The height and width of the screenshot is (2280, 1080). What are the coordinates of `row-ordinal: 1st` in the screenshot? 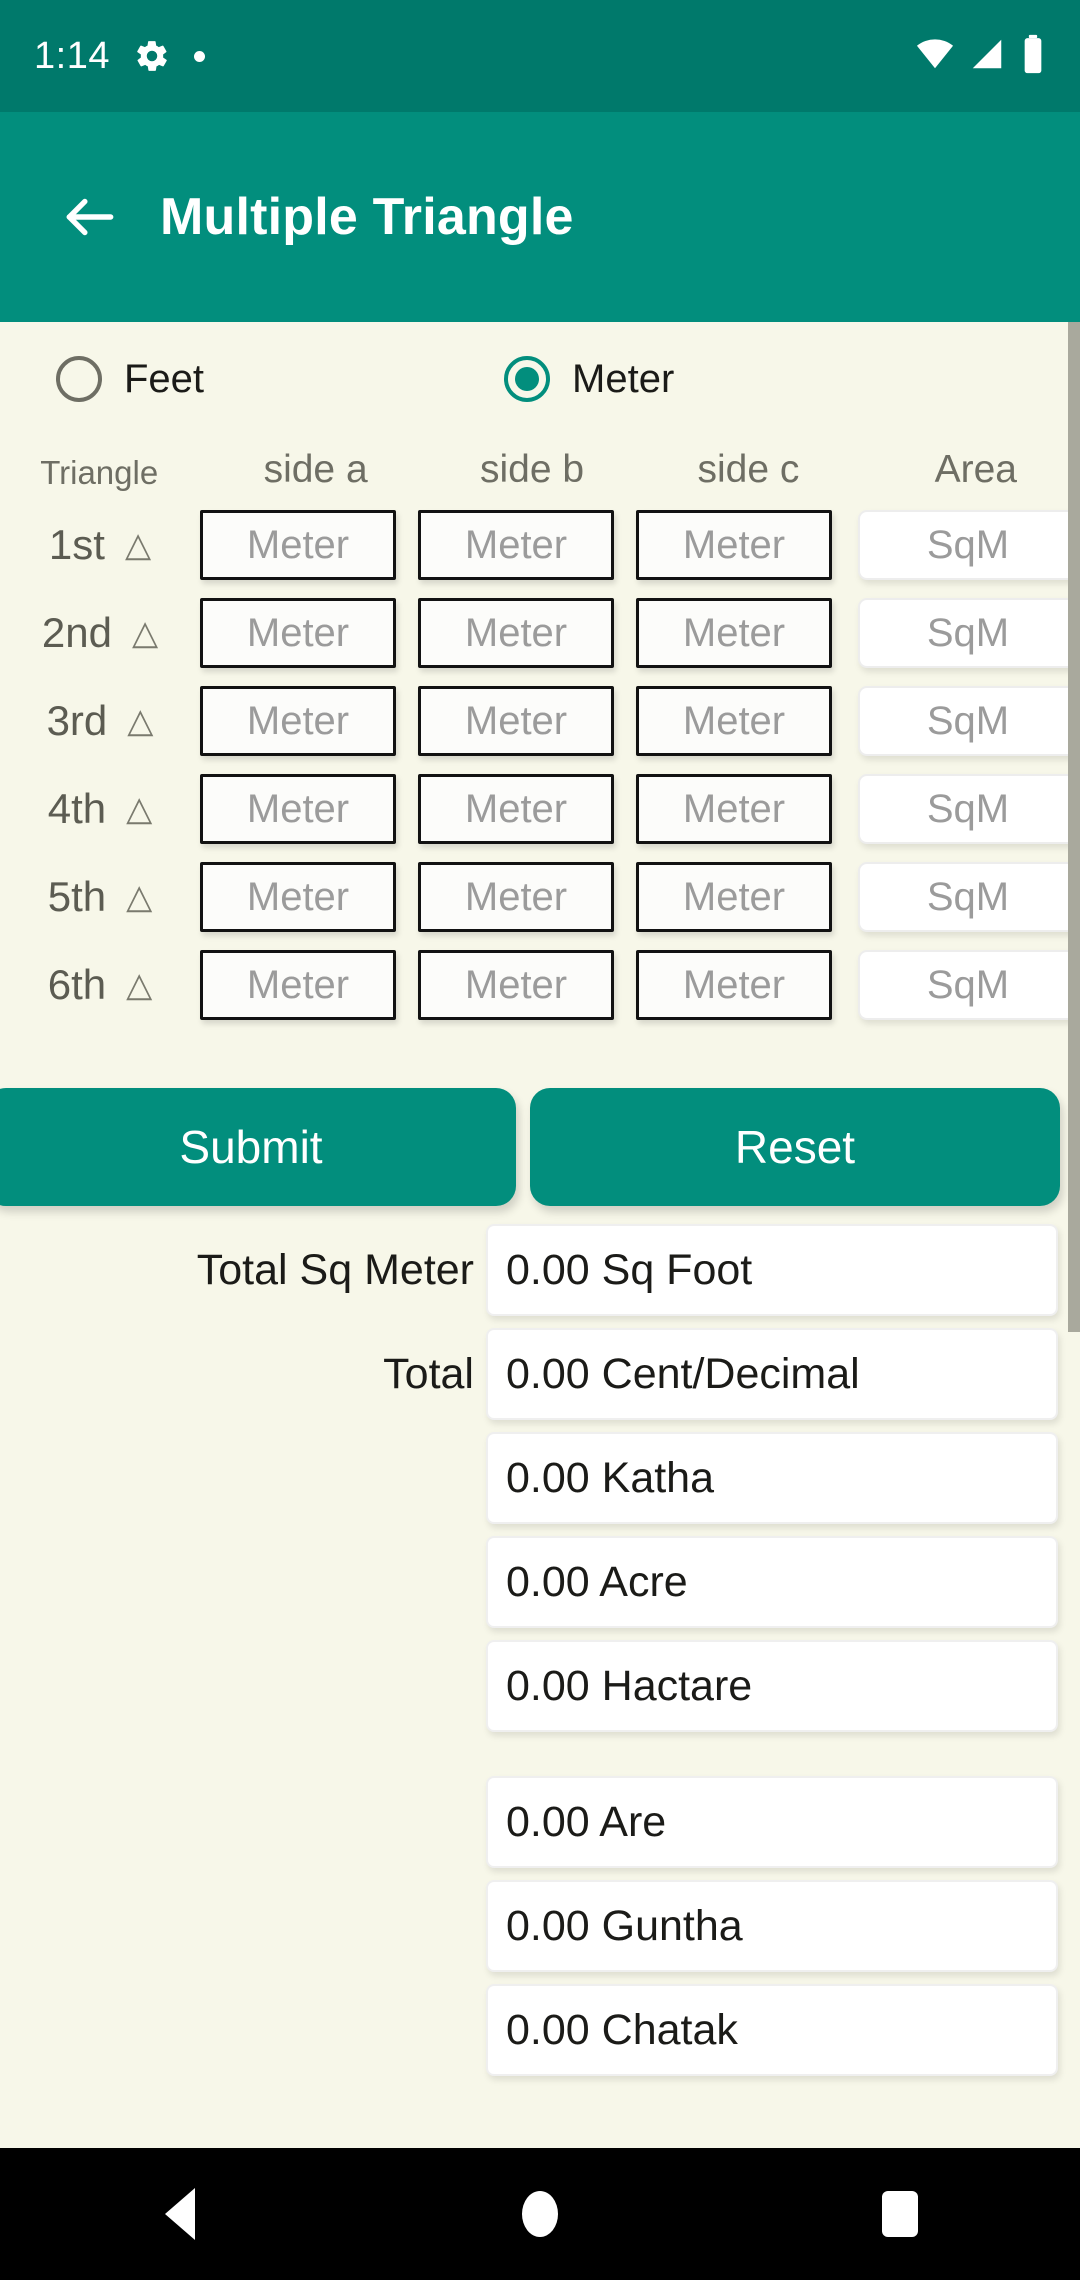 It's located at (76, 544).